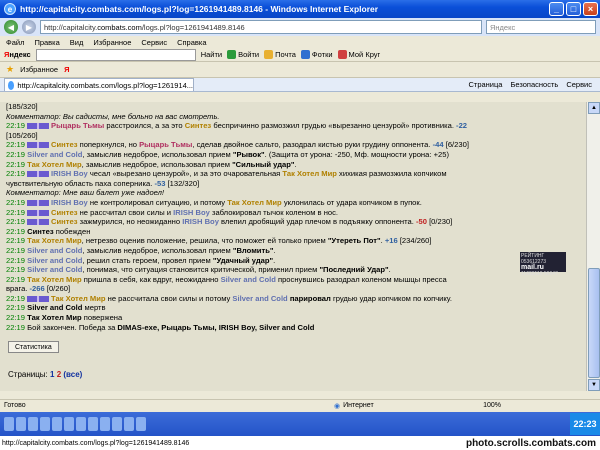  I want to click on menu-edit: Правка, so click(46, 42).